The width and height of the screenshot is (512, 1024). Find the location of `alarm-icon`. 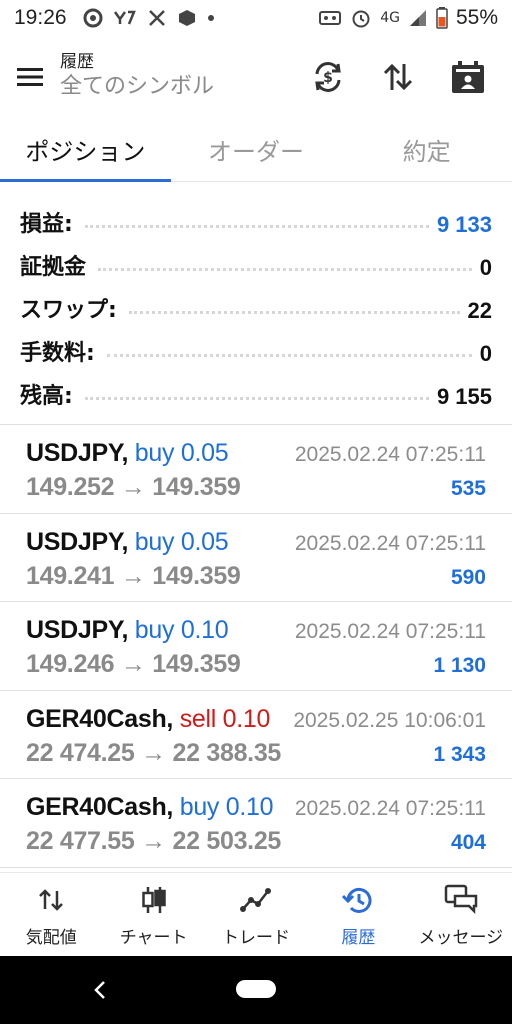

alarm-icon is located at coordinates (361, 18).